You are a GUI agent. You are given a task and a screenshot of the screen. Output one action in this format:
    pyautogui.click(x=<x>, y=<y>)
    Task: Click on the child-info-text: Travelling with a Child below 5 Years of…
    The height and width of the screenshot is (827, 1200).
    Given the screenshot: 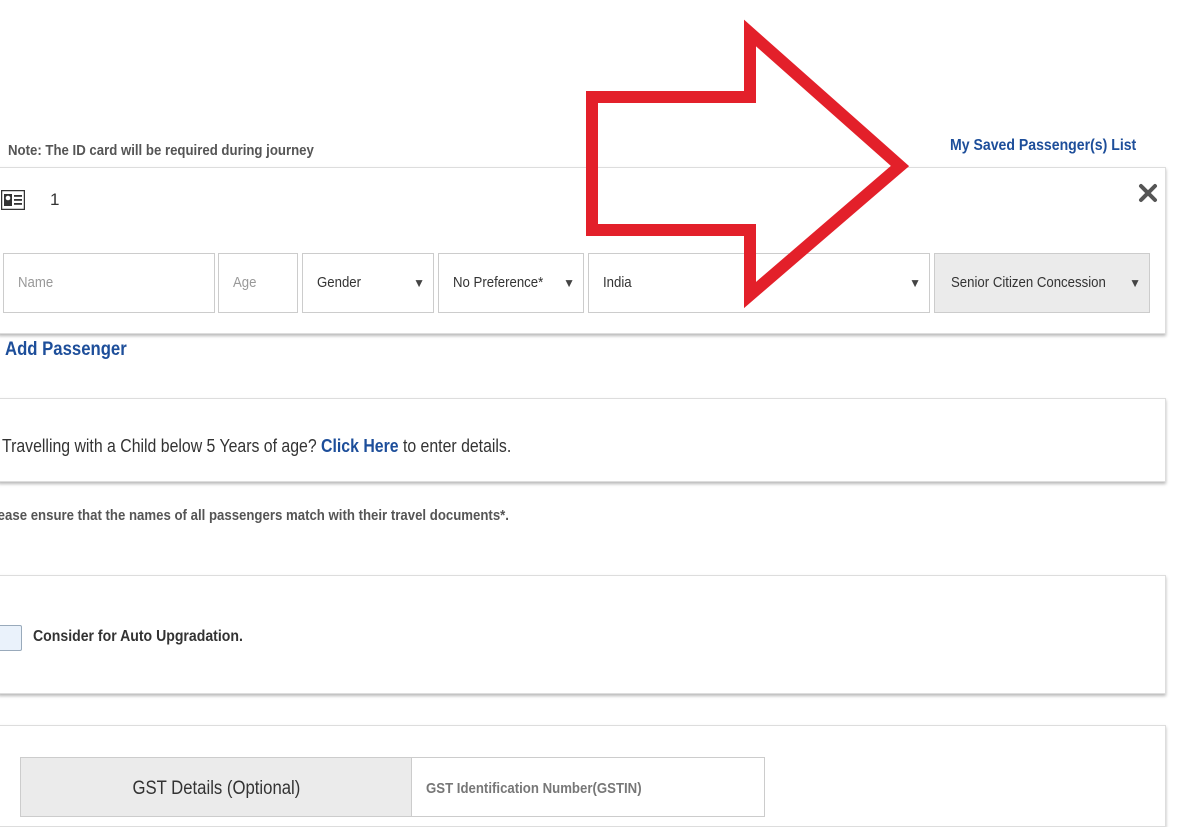 What is the action you would take?
    pyautogui.click(x=257, y=446)
    